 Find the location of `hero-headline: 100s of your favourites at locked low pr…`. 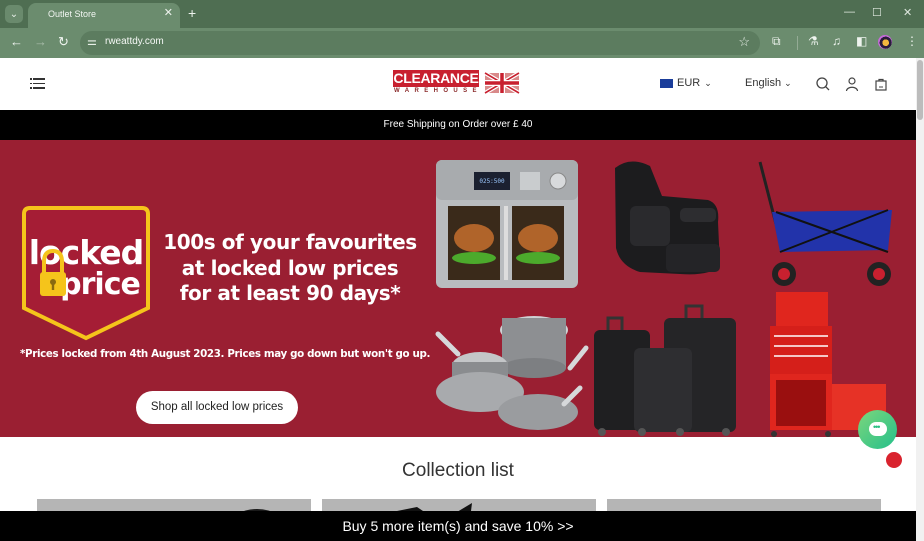

hero-headline: 100s of your favourites at locked low pr… is located at coordinates (290, 268).